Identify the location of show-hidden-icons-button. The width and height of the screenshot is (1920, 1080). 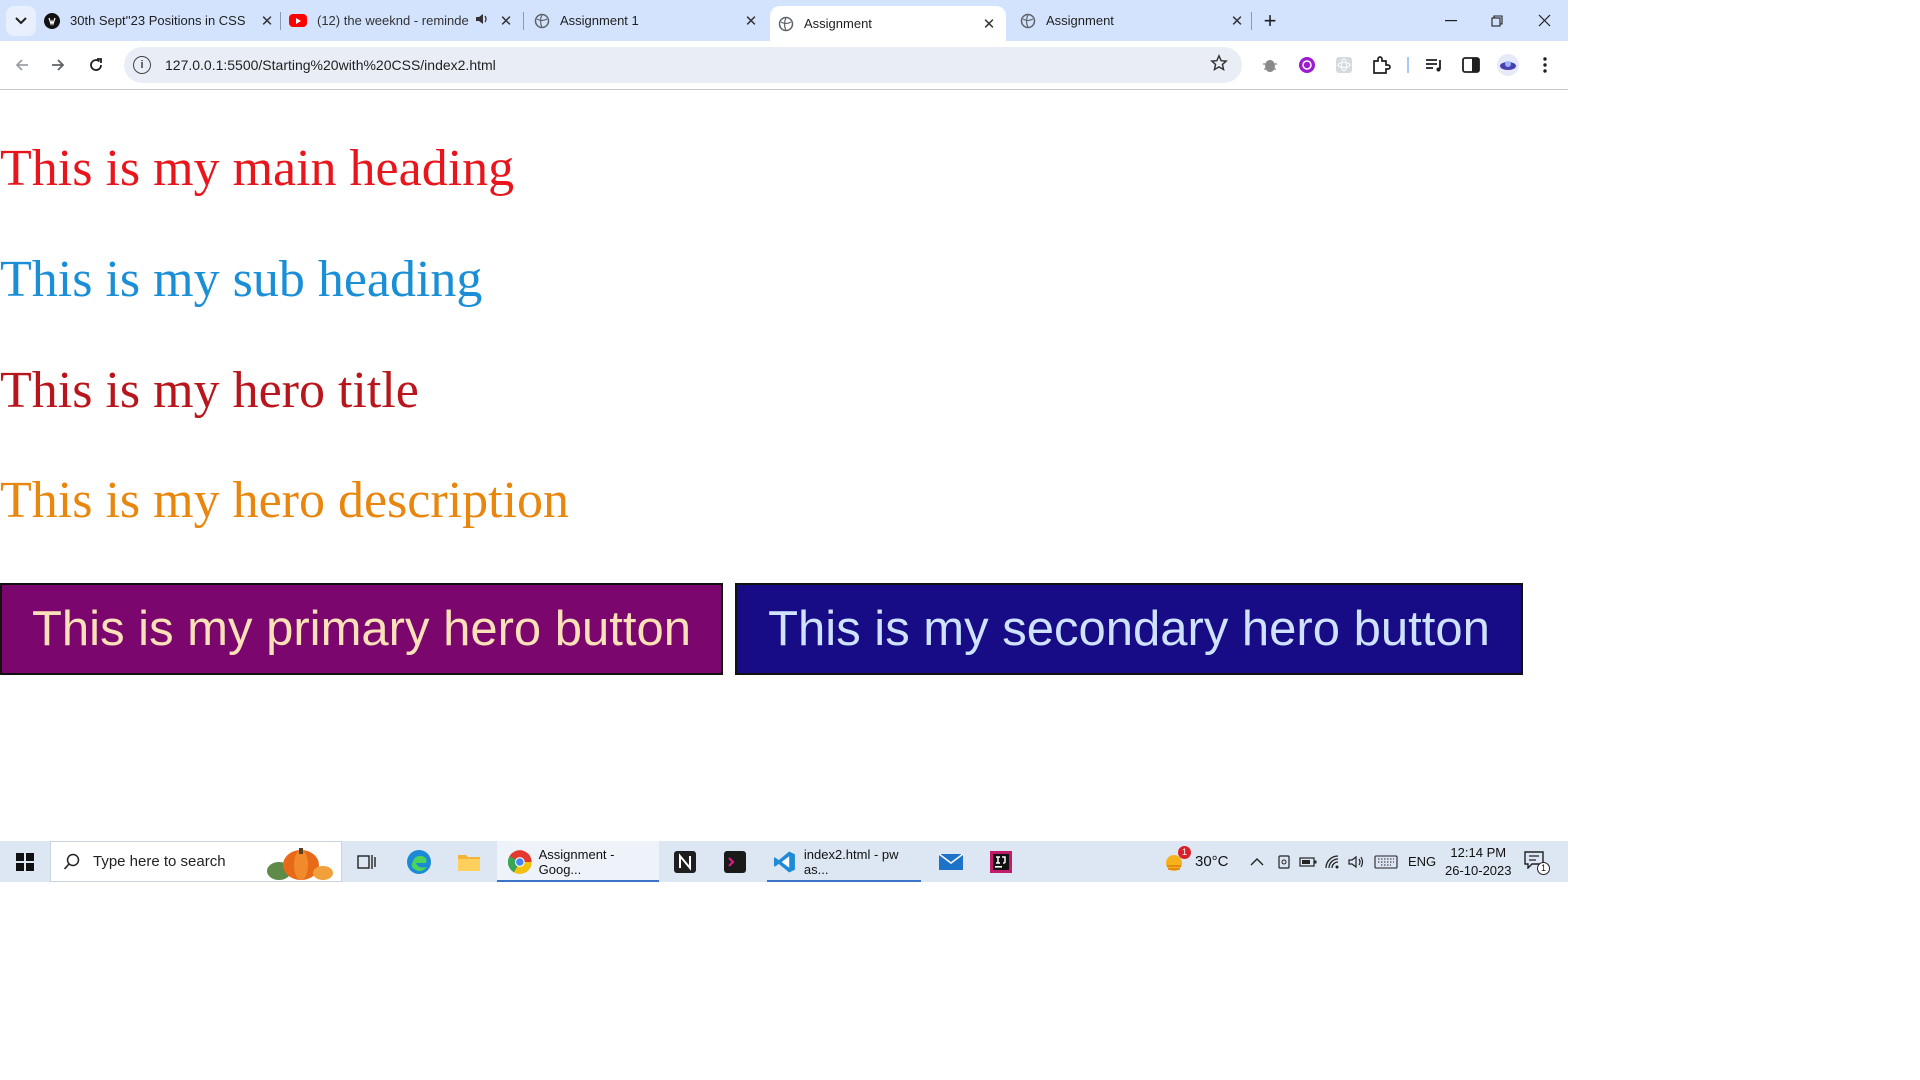
(1257, 861).